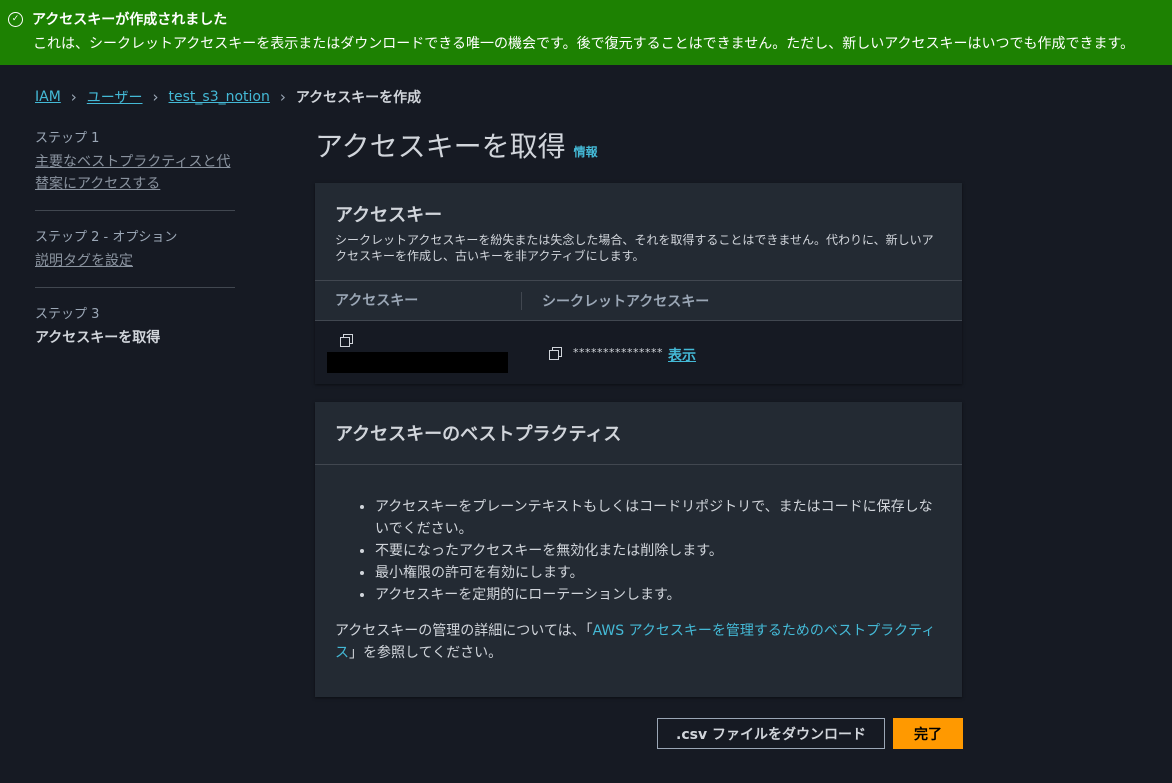 The height and width of the screenshot is (783, 1172). I want to click on step-3: ステップ 3 アクセスキーを取得, so click(135, 332).